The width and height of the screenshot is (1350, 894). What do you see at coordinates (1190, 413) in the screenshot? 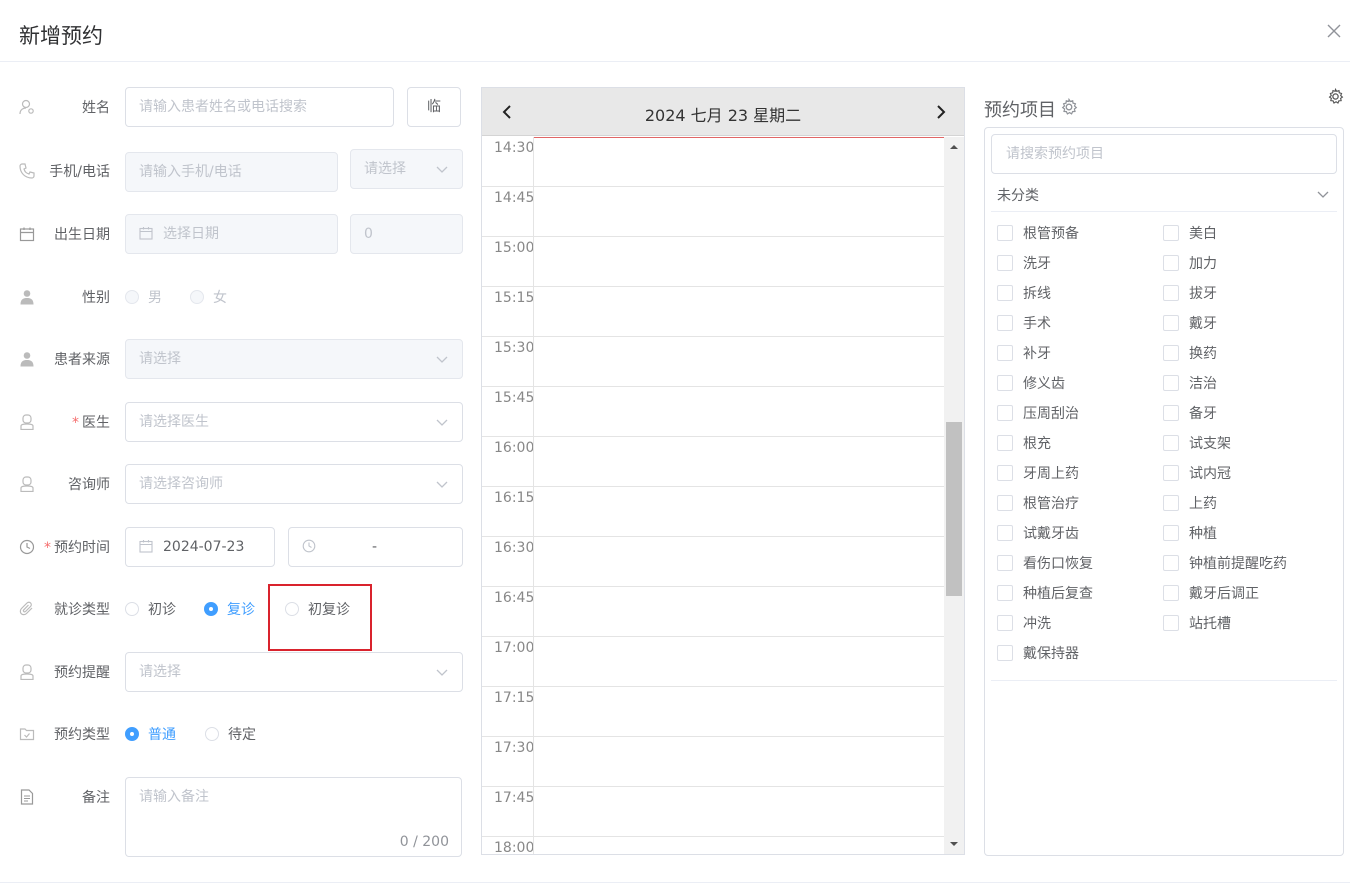
I see `item-checkbox: 备牙` at bounding box center [1190, 413].